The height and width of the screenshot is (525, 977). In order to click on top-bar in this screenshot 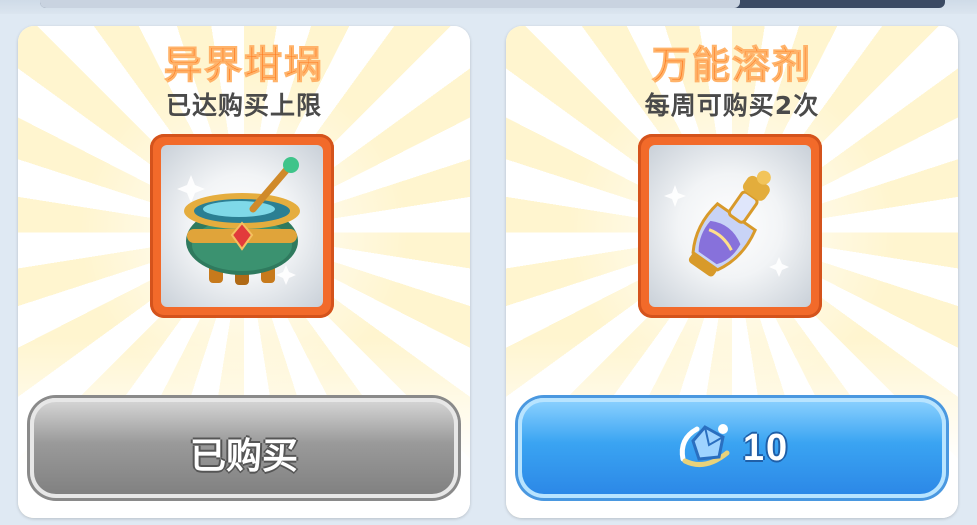, I will do `click(488, 7)`.